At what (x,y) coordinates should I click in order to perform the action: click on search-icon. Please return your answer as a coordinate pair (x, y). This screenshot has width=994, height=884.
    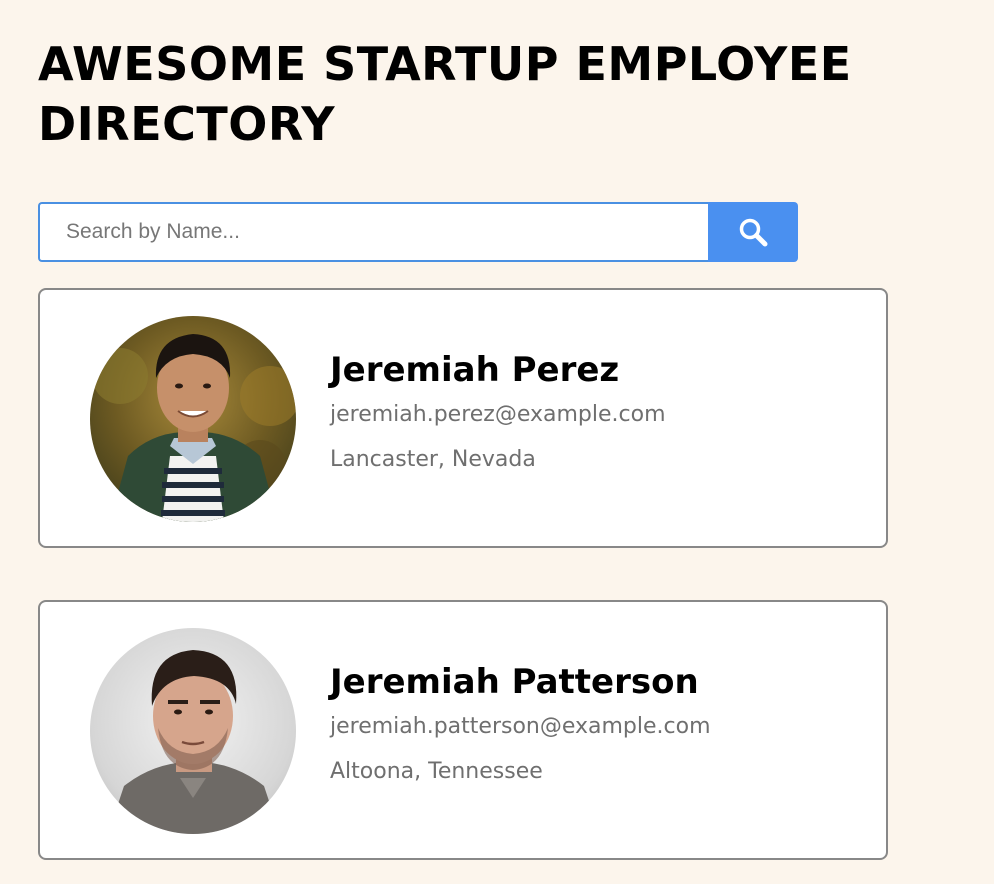
    Looking at the image, I should click on (753, 232).